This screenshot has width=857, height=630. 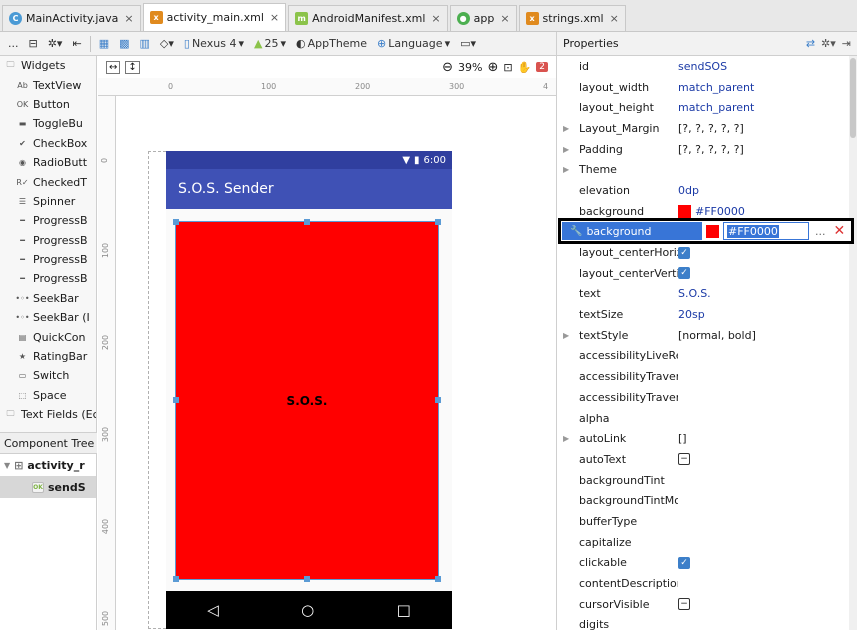 I want to click on theme-dropdown: ◐ AppTheme, so click(x=331, y=44).